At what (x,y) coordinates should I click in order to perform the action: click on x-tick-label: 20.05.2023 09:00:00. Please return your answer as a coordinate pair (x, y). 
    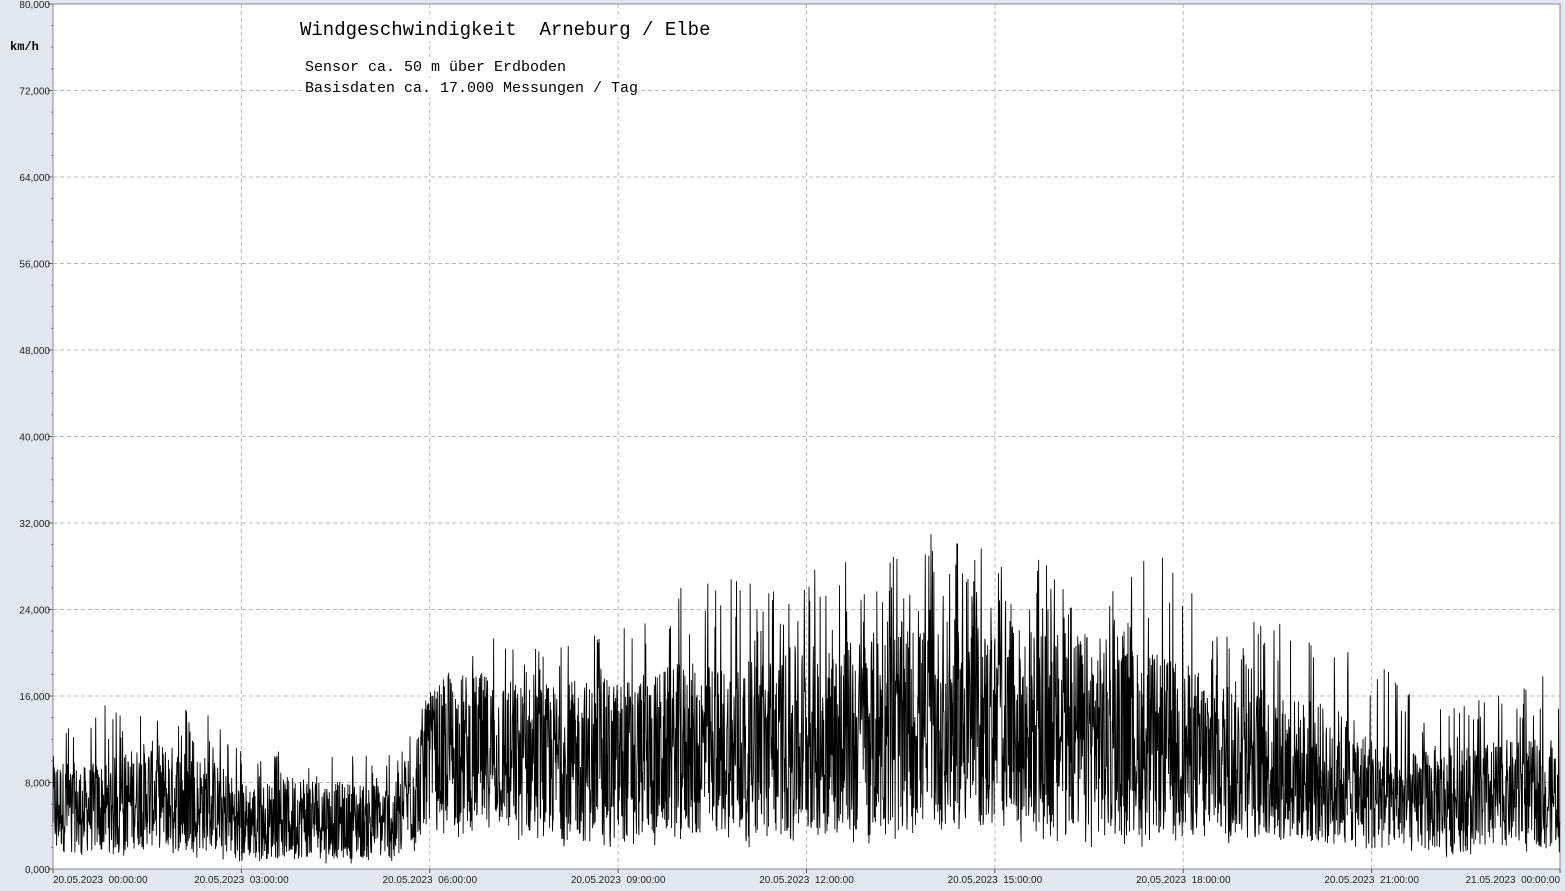
    Looking at the image, I should click on (618, 880).